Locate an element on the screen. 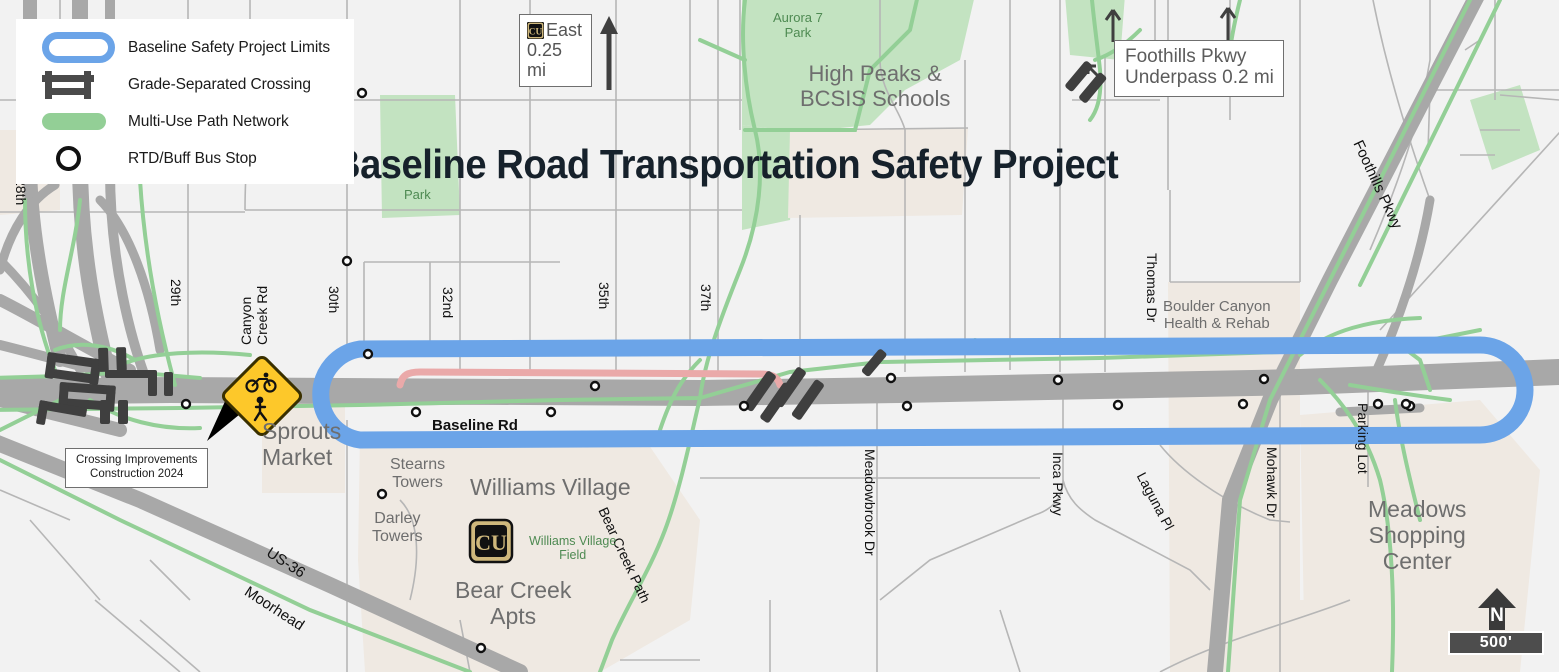 Image resolution: width=1559 pixels, height=672 pixels. legend-item-project-limits: Baseline Safety Project Limits is located at coordinates (185, 47).